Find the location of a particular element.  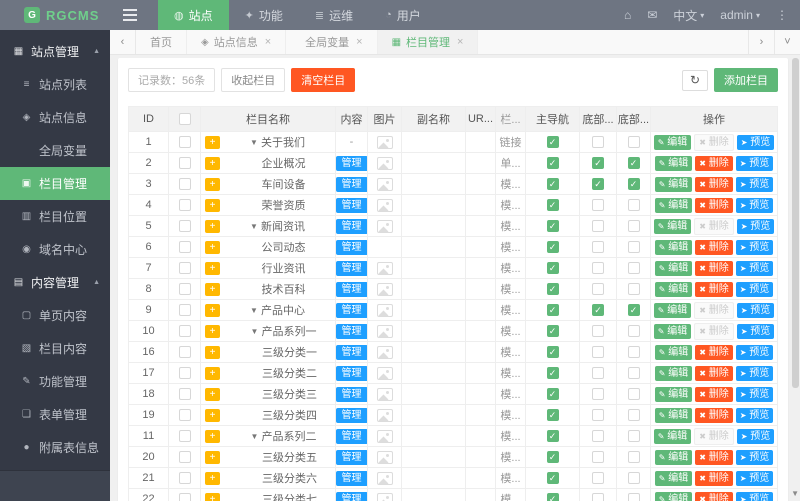

top-nav-item: ◔ 用户 is located at coordinates (403, 15).